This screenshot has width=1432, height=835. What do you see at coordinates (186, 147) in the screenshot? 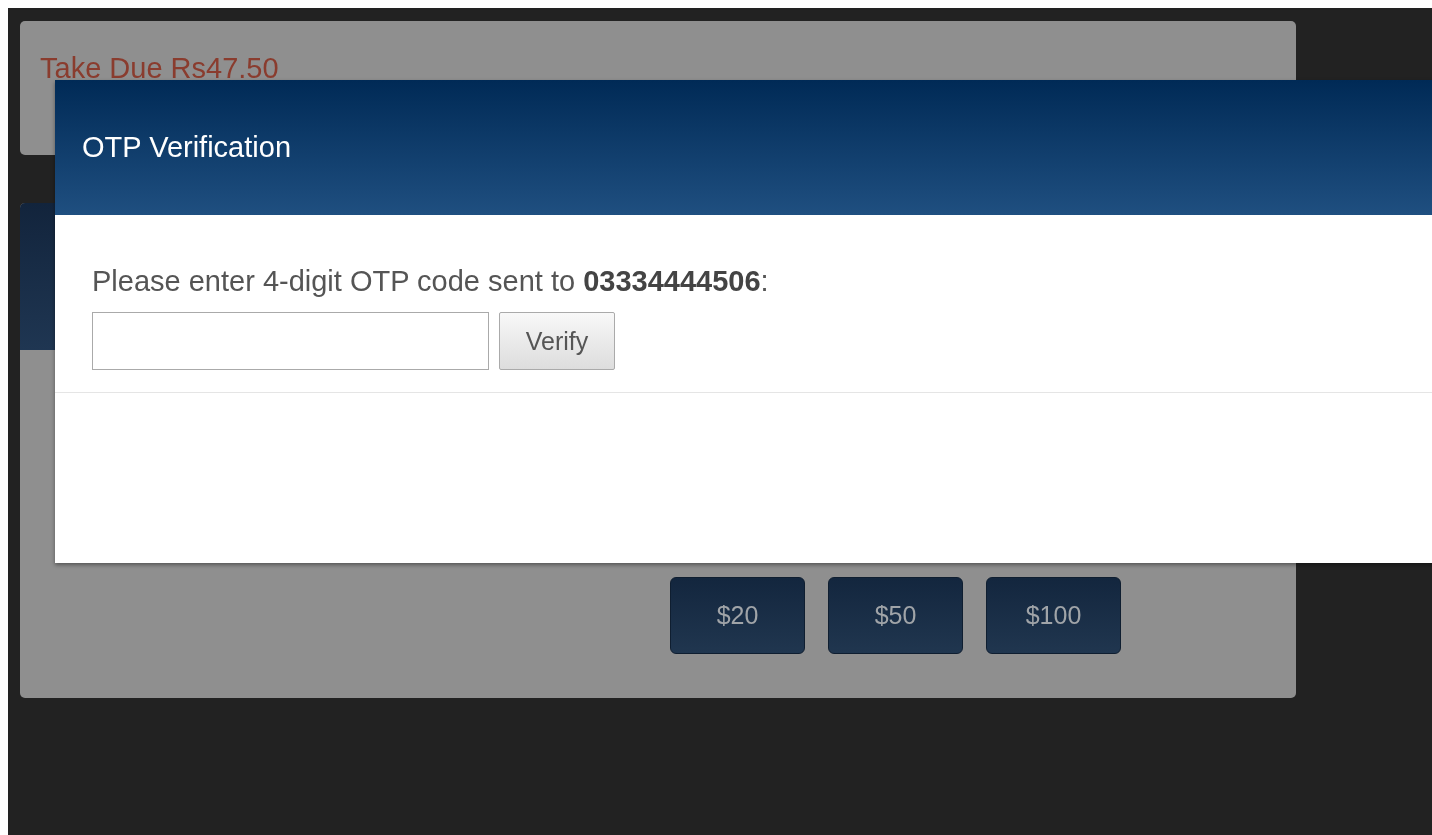
I see `modal-title: OTP Verification` at bounding box center [186, 147].